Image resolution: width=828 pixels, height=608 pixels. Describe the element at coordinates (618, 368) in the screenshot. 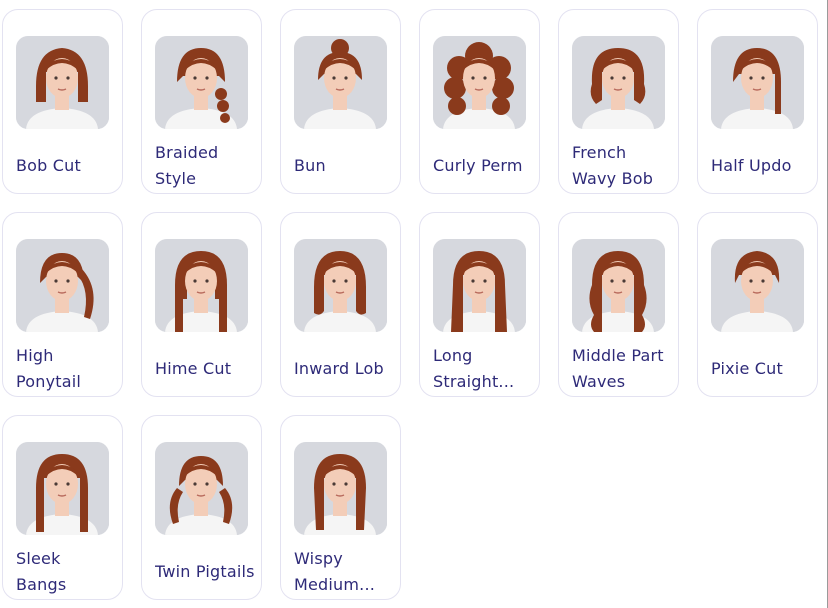

I see `style-label: Middle Part Waves` at that location.